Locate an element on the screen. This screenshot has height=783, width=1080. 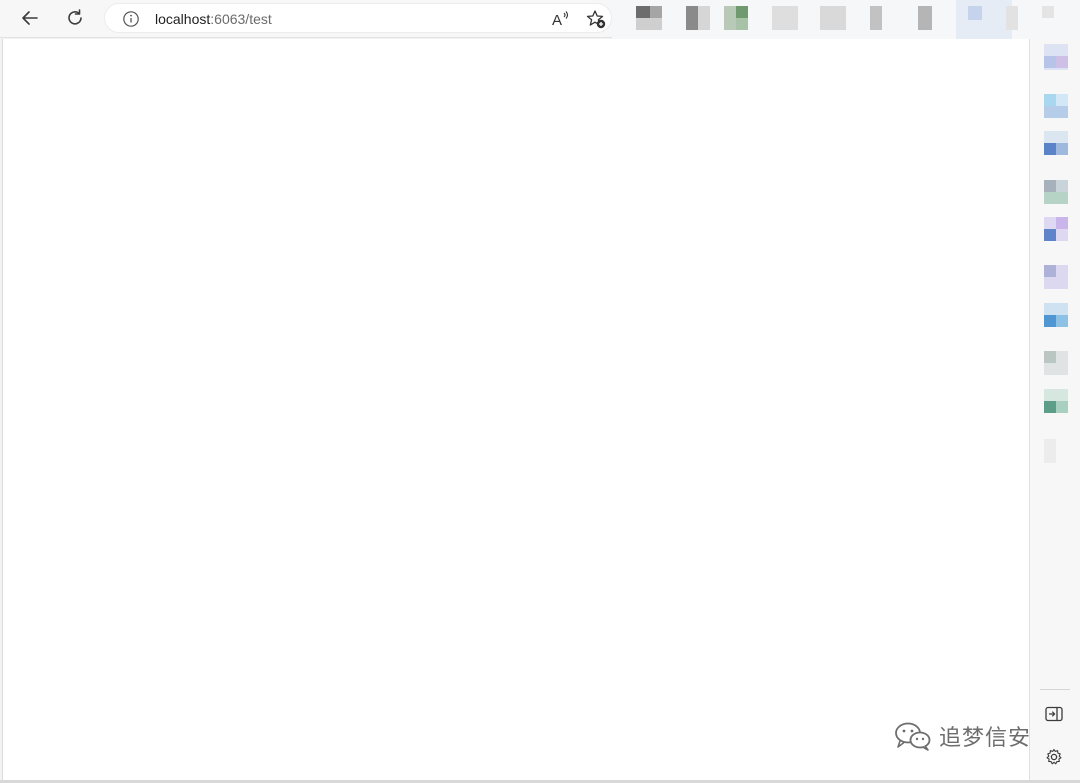
url-text: localhost:6063/test is located at coordinates (213, 19).